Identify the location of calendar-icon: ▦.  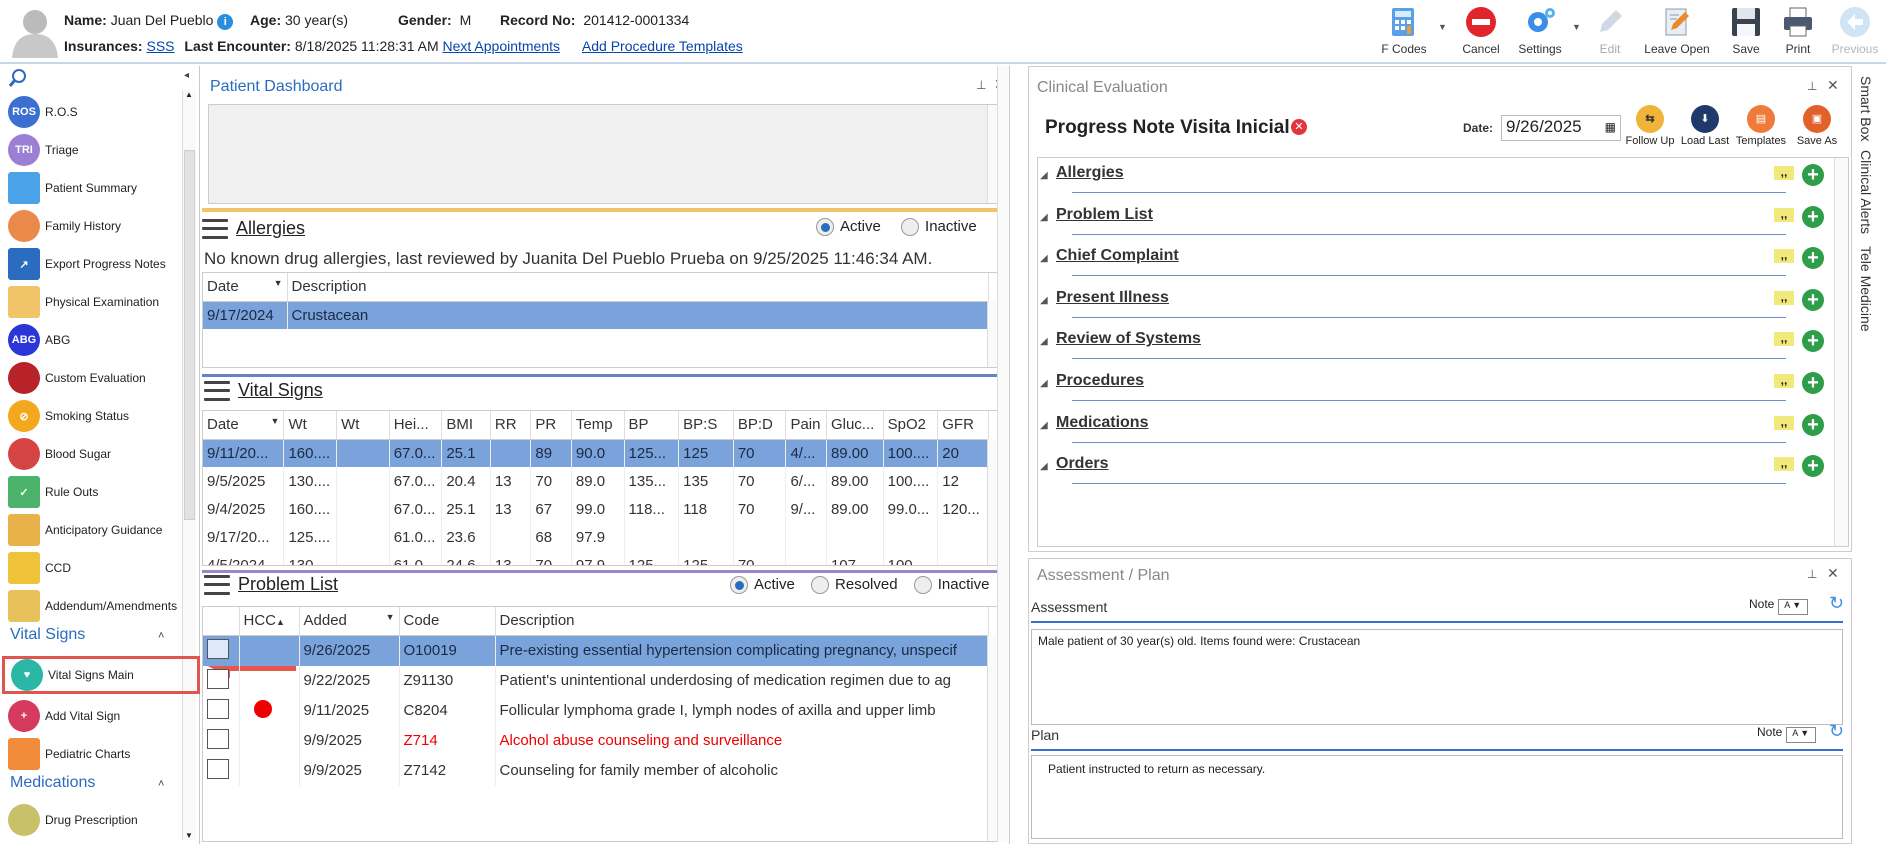
(1610, 127).